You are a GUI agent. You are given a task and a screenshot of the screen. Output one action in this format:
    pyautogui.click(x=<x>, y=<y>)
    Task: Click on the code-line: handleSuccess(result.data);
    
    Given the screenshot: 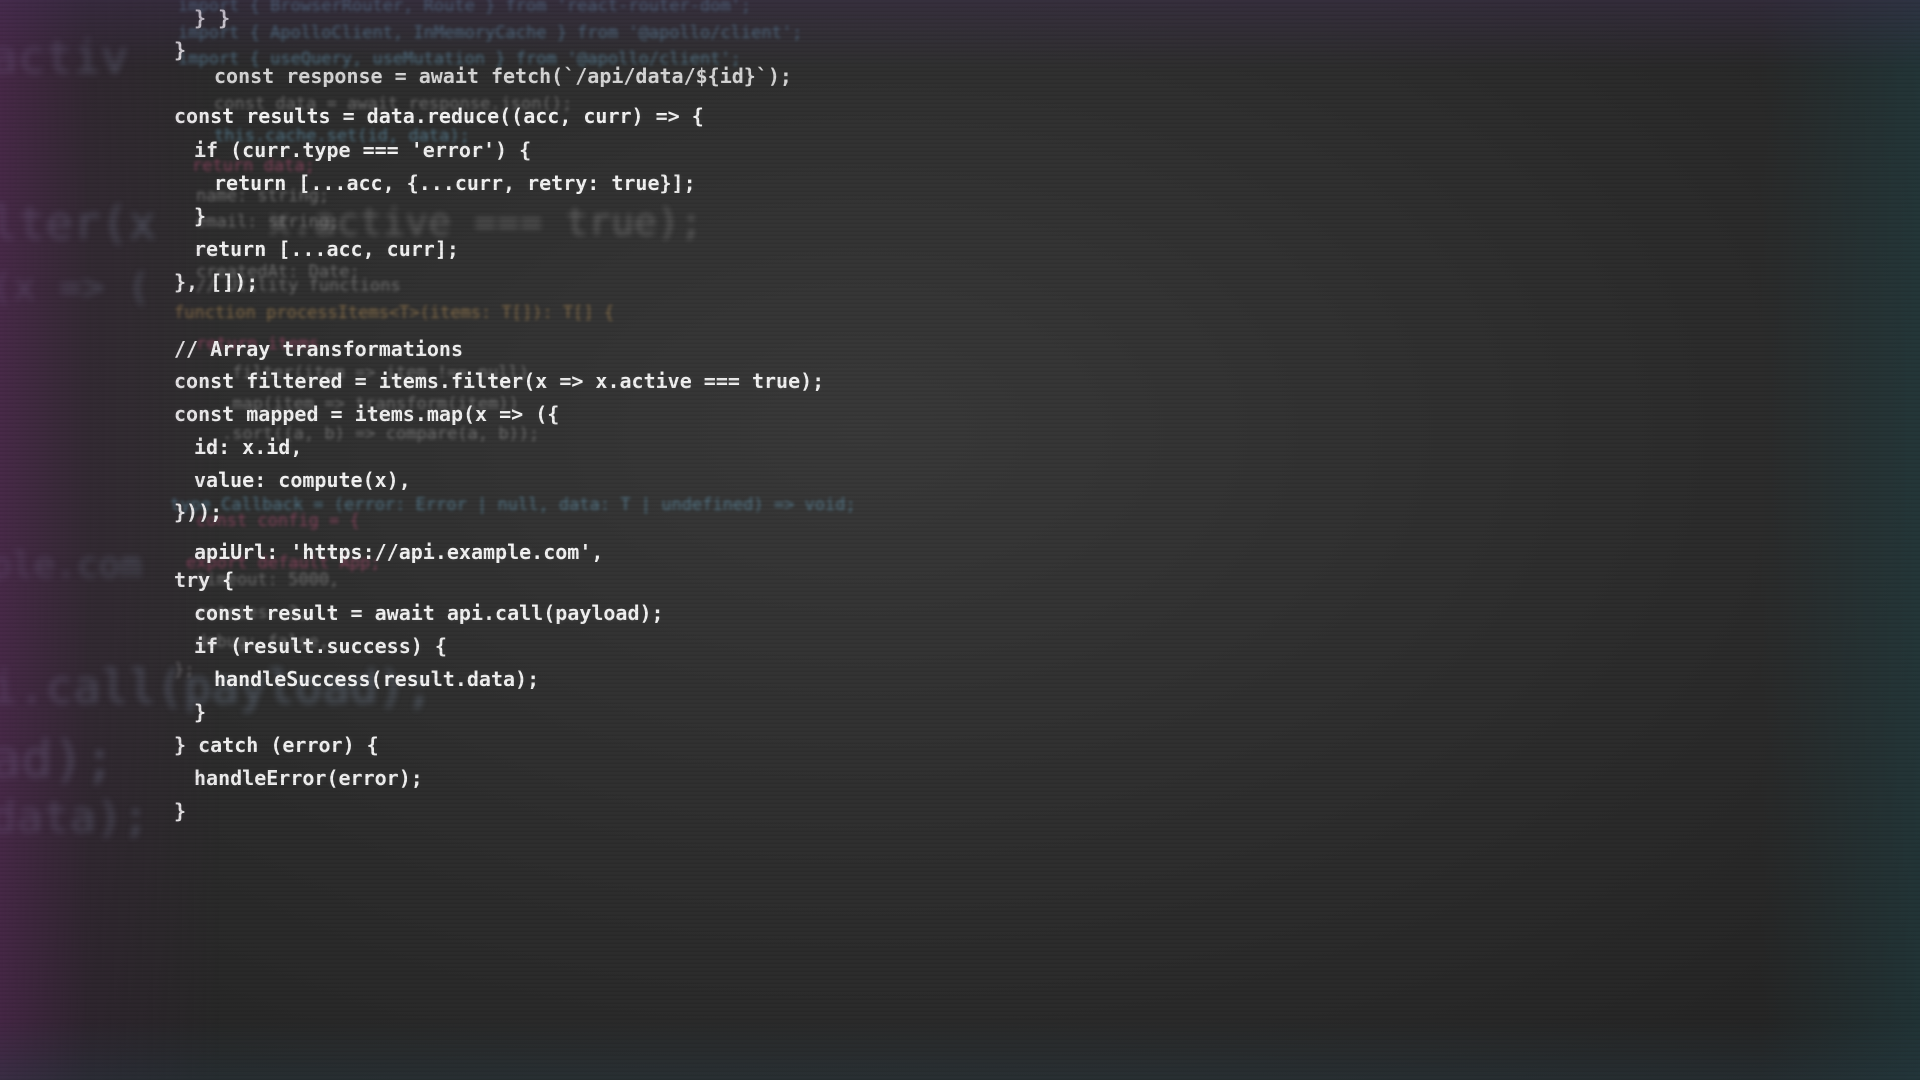 What is the action you would take?
    pyautogui.click(x=377, y=679)
    